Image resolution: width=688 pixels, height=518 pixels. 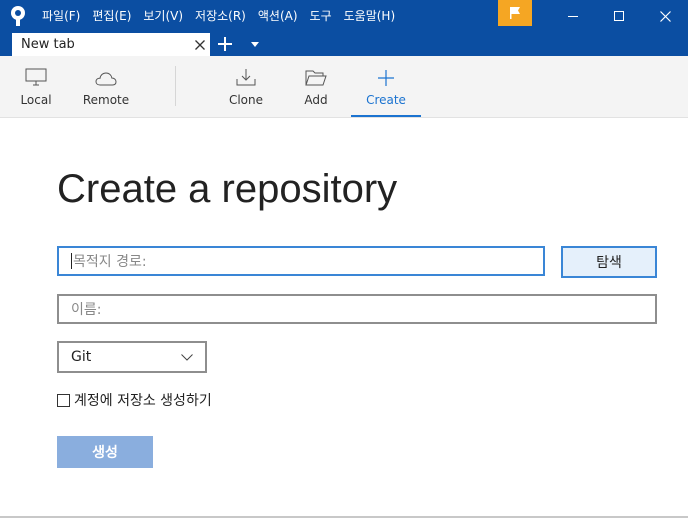 What do you see at coordinates (143, 401) in the screenshot?
I see `create-on-account-label: 계정에 저장소 생성하기` at bounding box center [143, 401].